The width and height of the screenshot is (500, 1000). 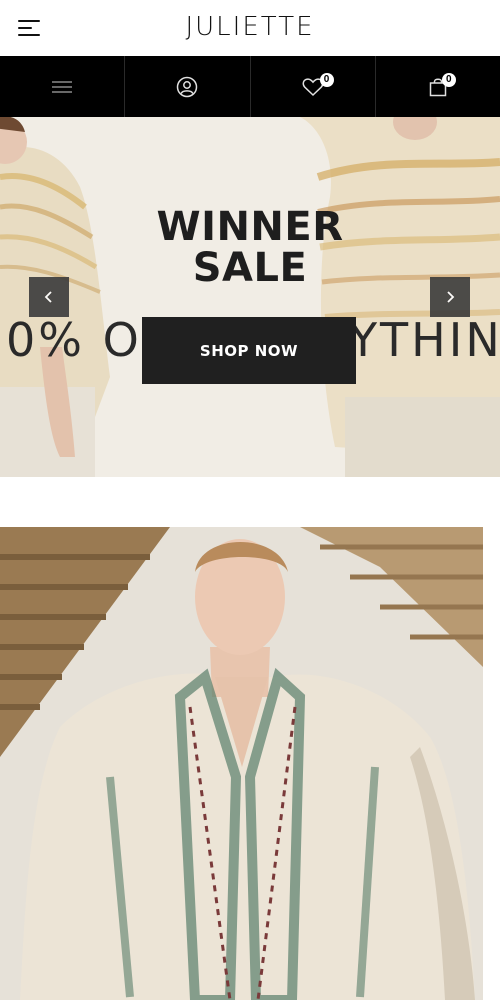 I want to click on menu-lines-icon, so click(x=62, y=86).